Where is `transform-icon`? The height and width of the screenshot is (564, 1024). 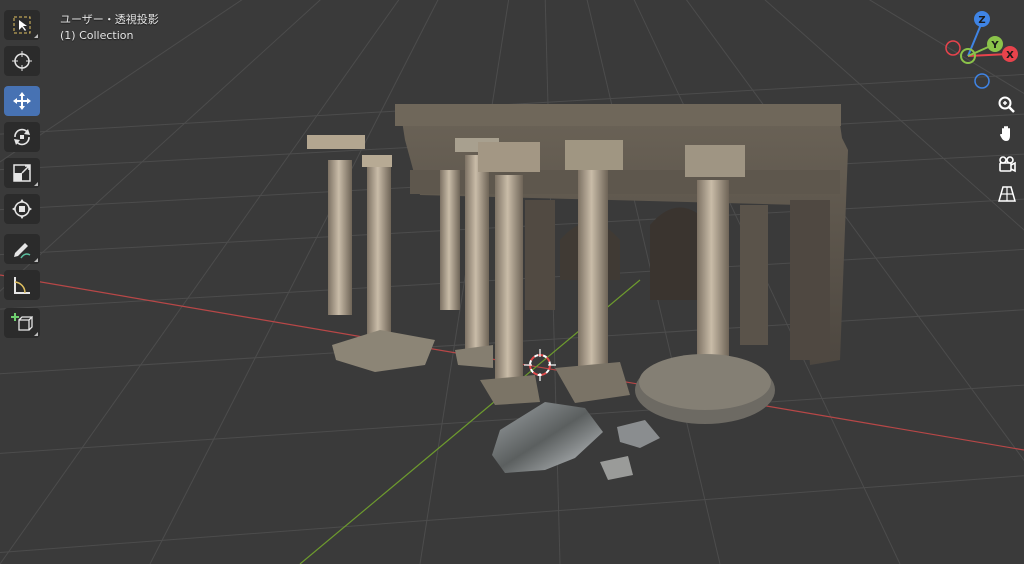
transform-icon is located at coordinates (22, 209).